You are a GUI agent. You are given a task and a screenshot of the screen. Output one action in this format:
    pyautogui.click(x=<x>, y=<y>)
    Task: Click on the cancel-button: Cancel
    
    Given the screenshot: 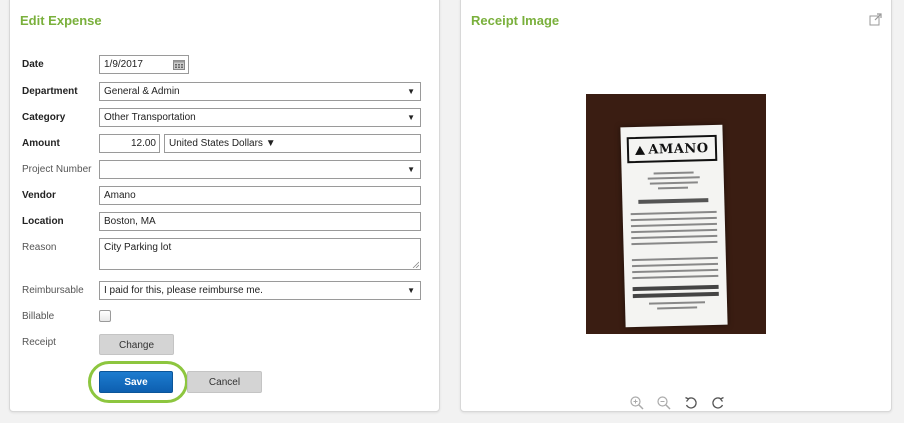 What is the action you would take?
    pyautogui.click(x=224, y=382)
    